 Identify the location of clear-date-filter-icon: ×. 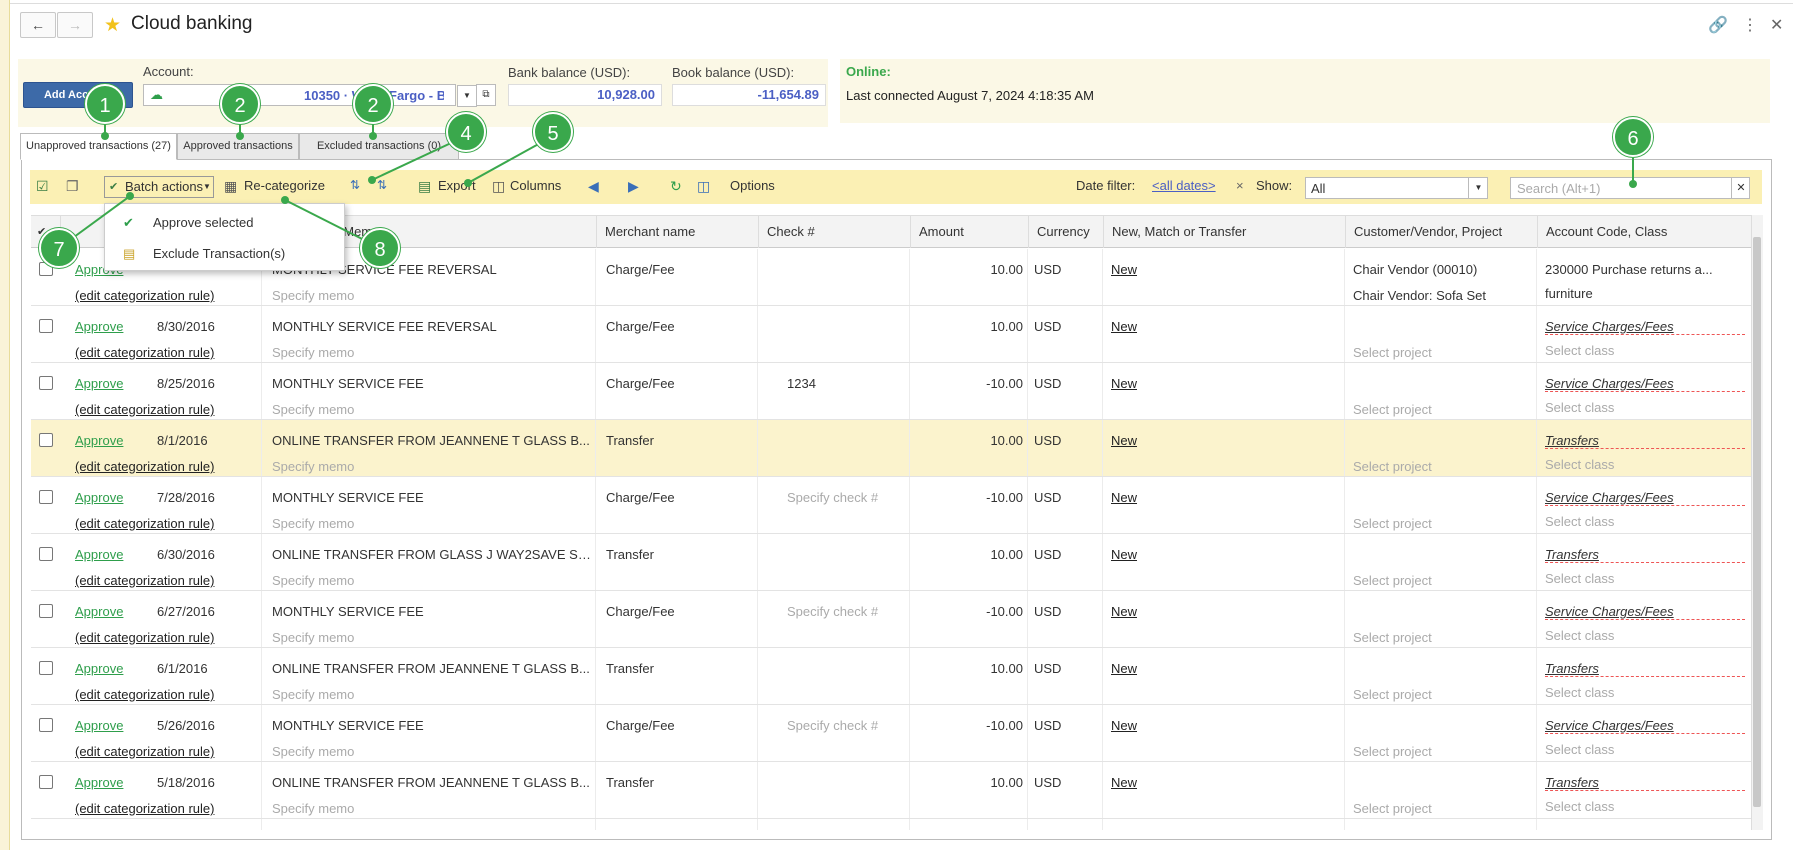
(1240, 185).